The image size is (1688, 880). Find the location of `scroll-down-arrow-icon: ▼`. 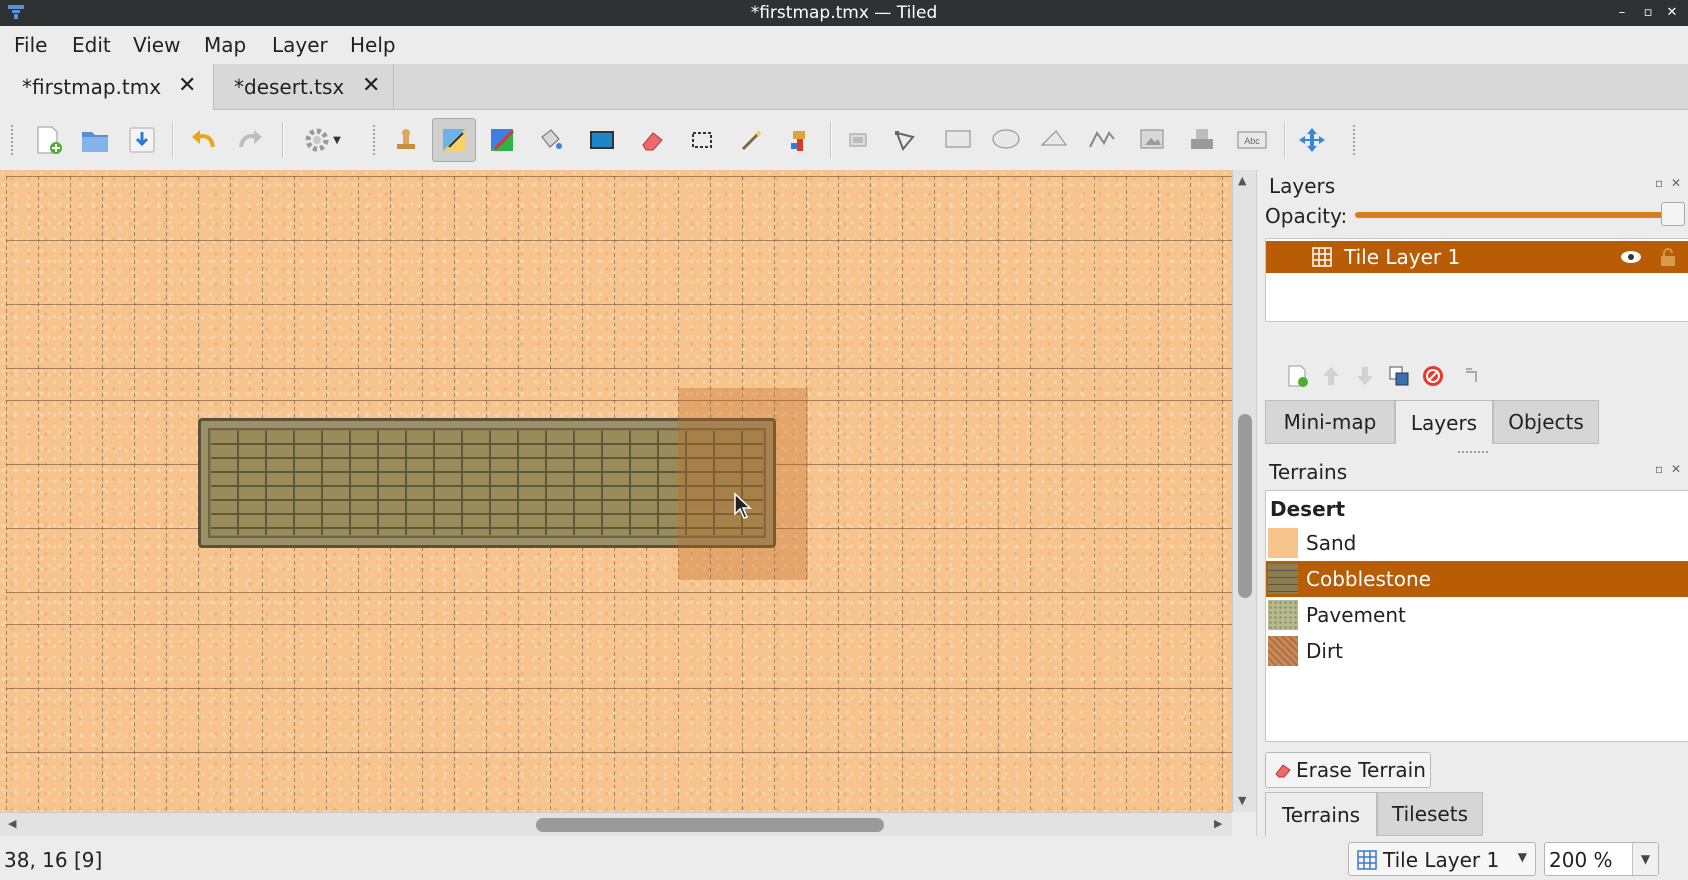

scroll-down-arrow-icon: ▼ is located at coordinates (1242, 800).